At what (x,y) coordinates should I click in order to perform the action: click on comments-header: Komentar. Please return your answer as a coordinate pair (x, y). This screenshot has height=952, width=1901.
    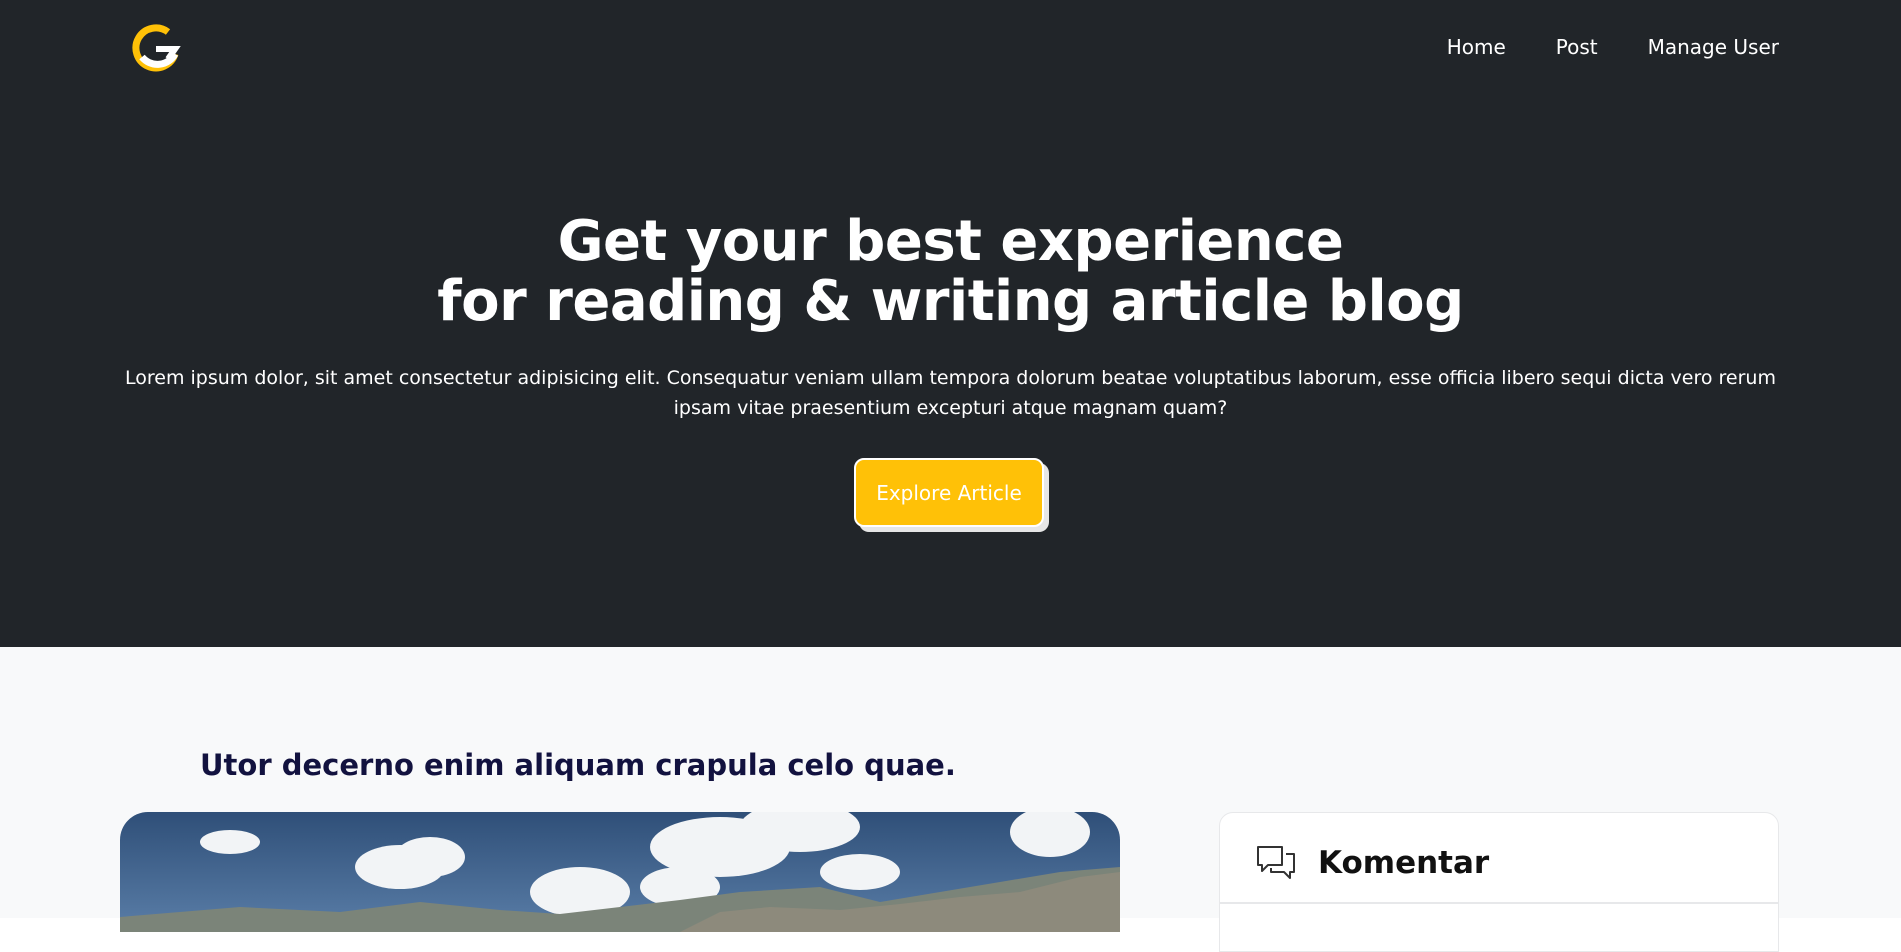
    Looking at the image, I should click on (1499, 858).